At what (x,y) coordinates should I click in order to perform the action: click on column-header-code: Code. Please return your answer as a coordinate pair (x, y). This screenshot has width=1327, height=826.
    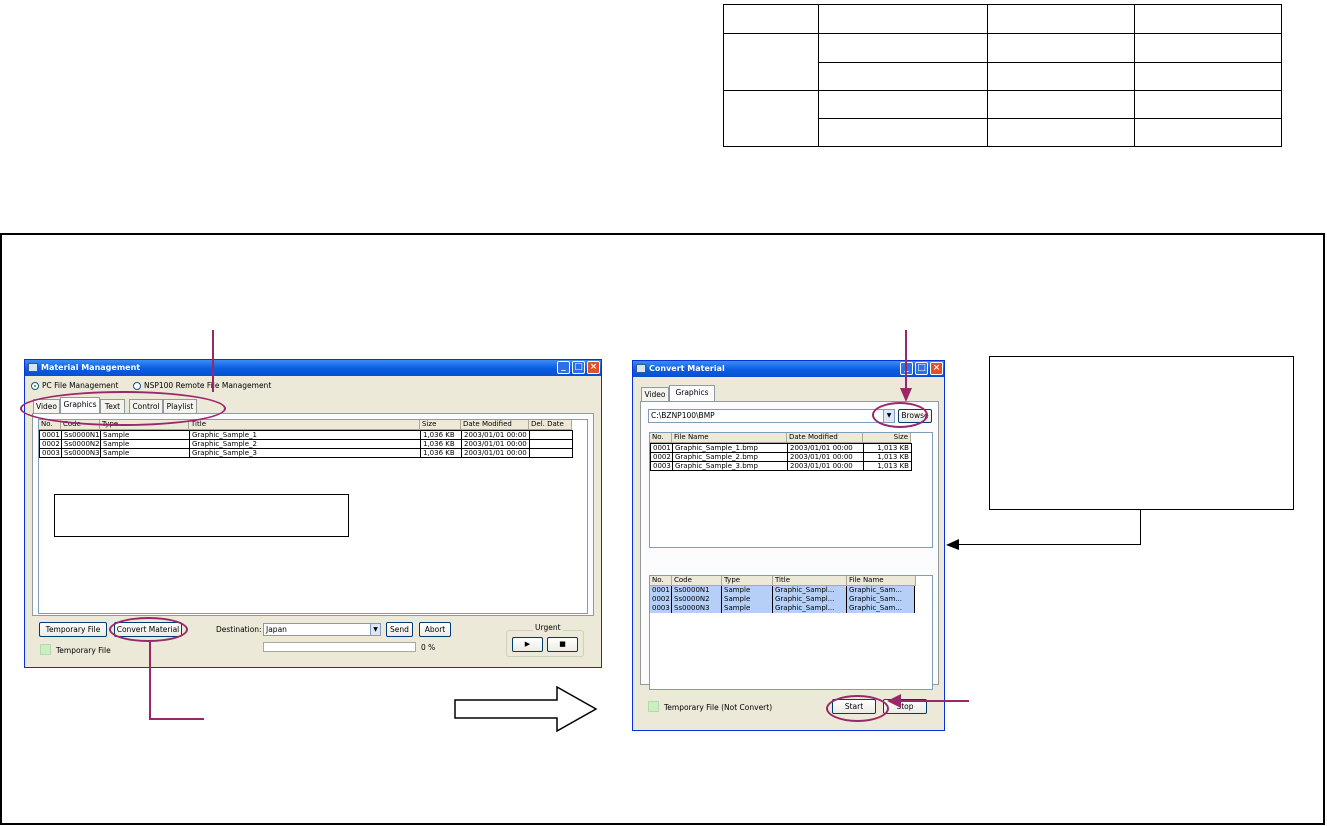
    Looking at the image, I should click on (697, 581).